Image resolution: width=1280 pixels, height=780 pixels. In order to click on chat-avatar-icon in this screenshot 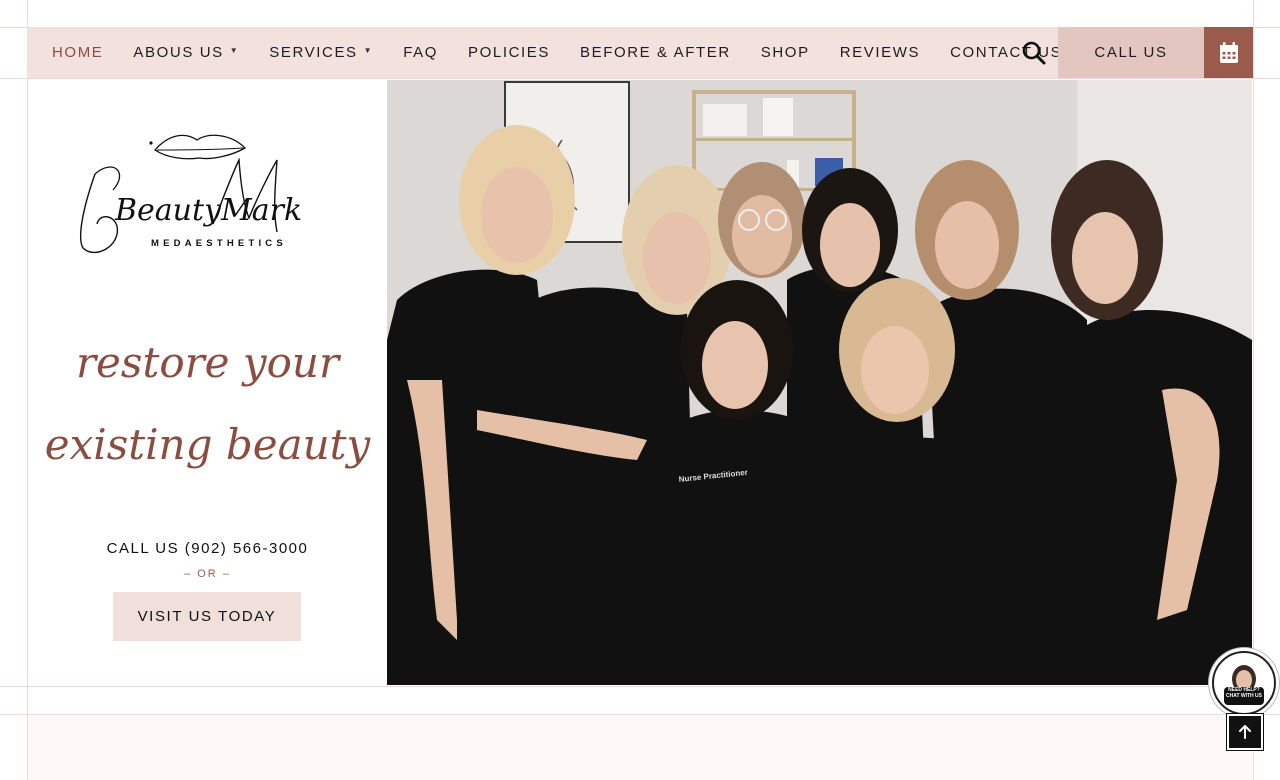, I will do `click(1244, 683)`.